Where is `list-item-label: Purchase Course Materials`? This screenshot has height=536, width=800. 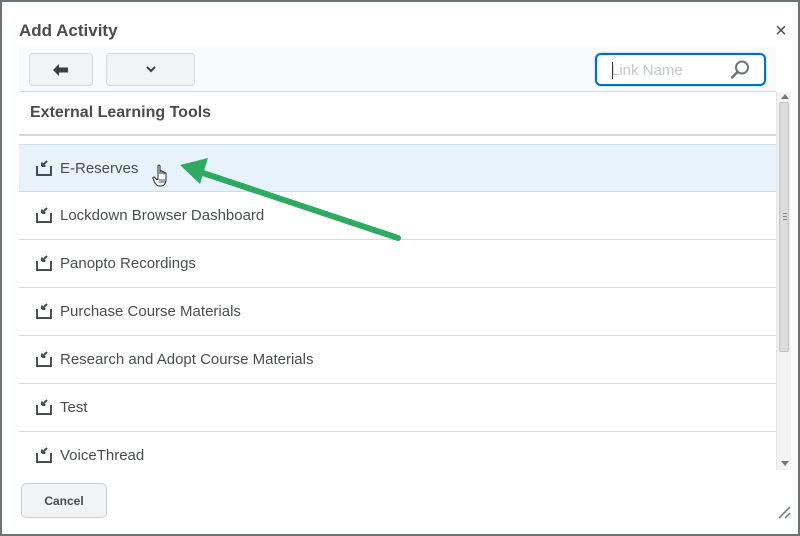
list-item-label: Purchase Course Materials is located at coordinates (150, 311).